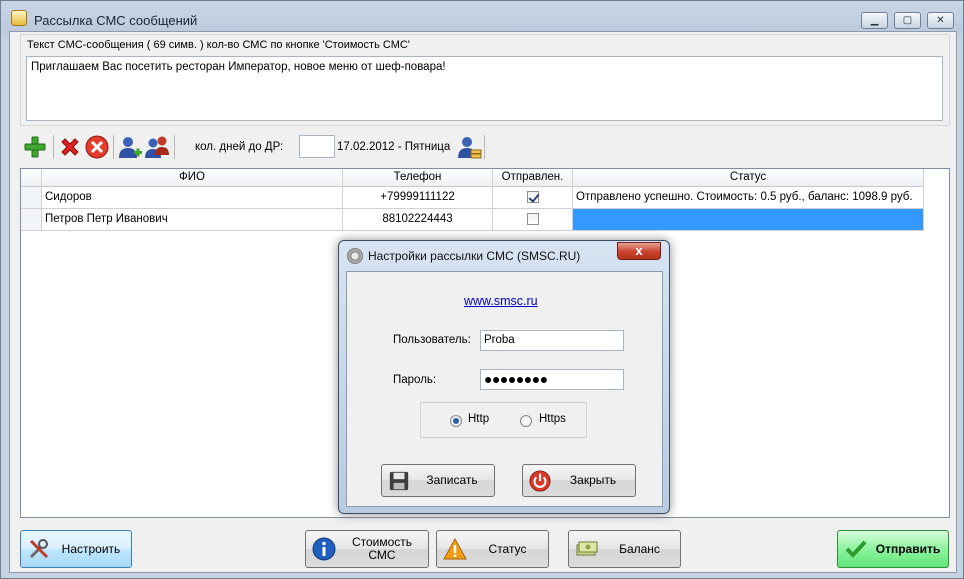  What do you see at coordinates (587, 548) in the screenshot?
I see `money-icon` at bounding box center [587, 548].